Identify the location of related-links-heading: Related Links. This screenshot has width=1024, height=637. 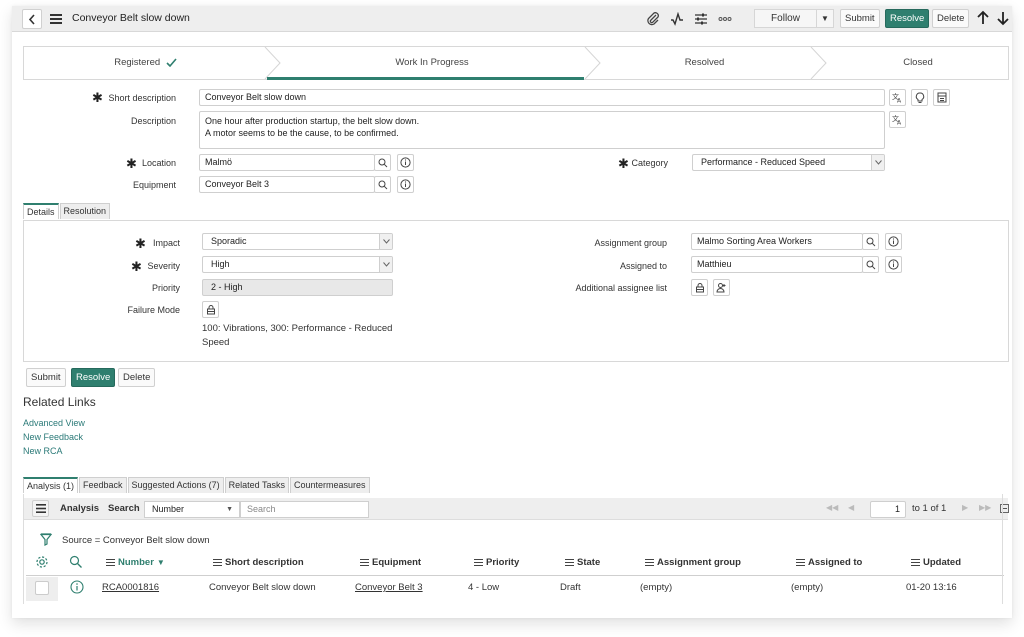
(59, 402).